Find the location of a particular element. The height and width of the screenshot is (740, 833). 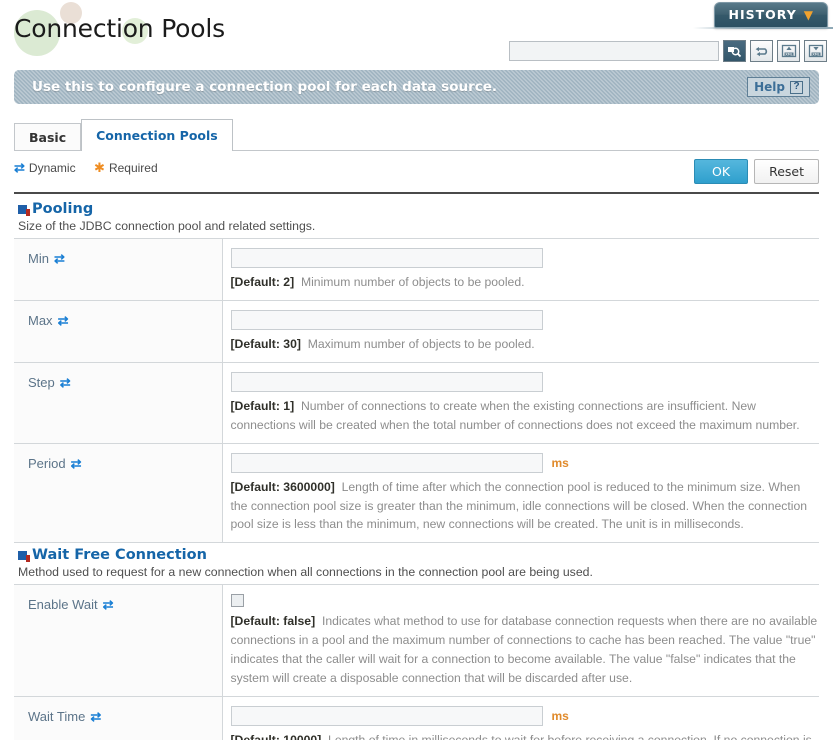

description-text: Maximum number of objects to be pooled. is located at coordinates (421, 343).